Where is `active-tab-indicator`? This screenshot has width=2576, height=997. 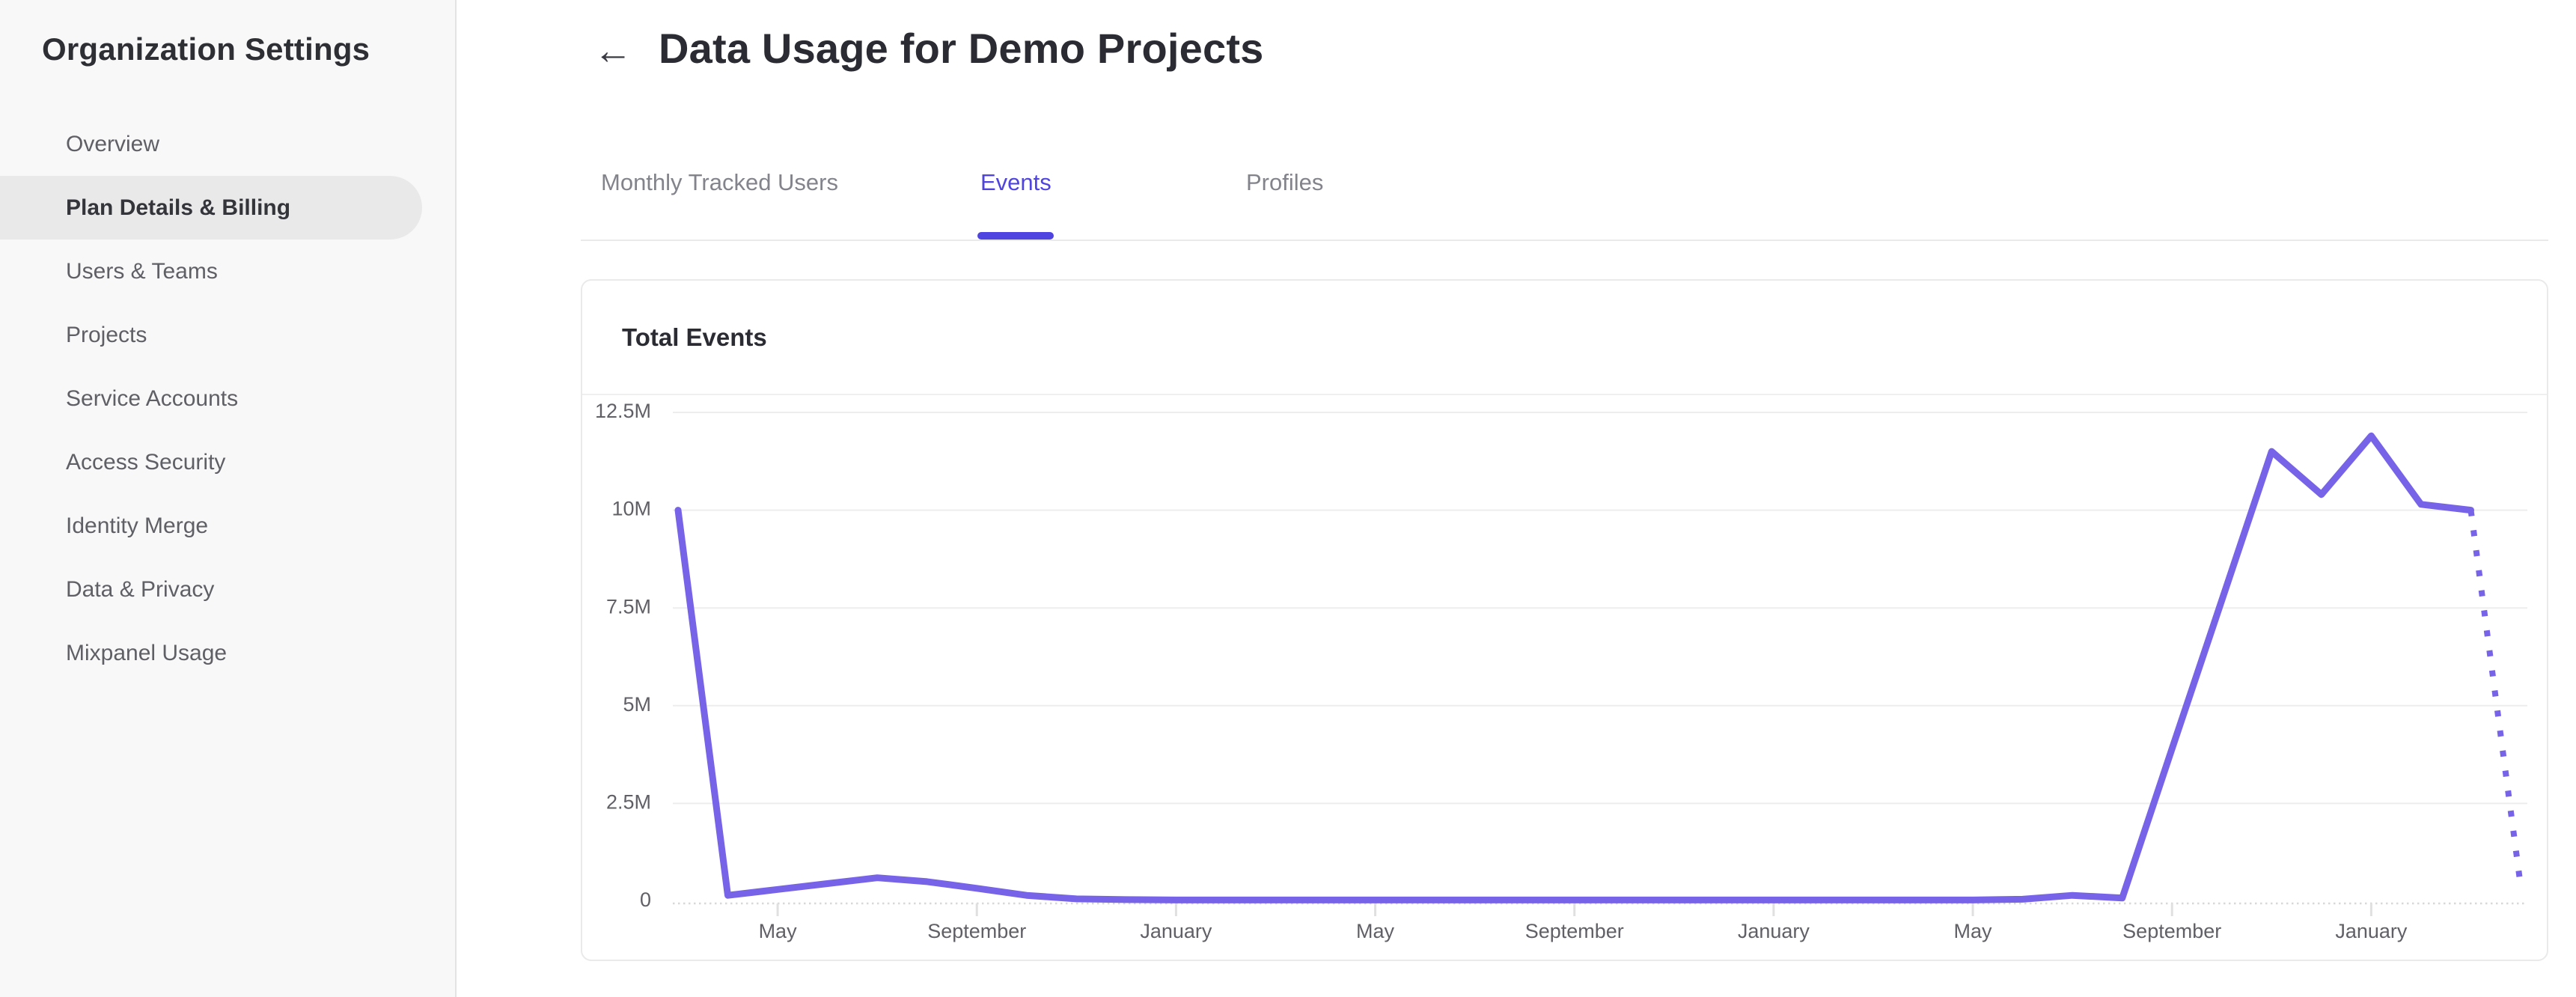
active-tab-indicator is located at coordinates (1015, 236).